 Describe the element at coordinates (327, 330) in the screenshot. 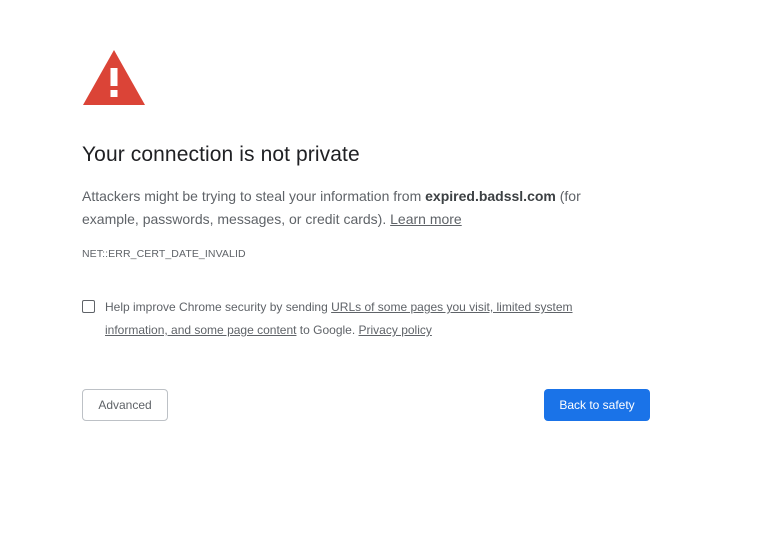

I see `checkbox-text-after: to Google.` at that location.